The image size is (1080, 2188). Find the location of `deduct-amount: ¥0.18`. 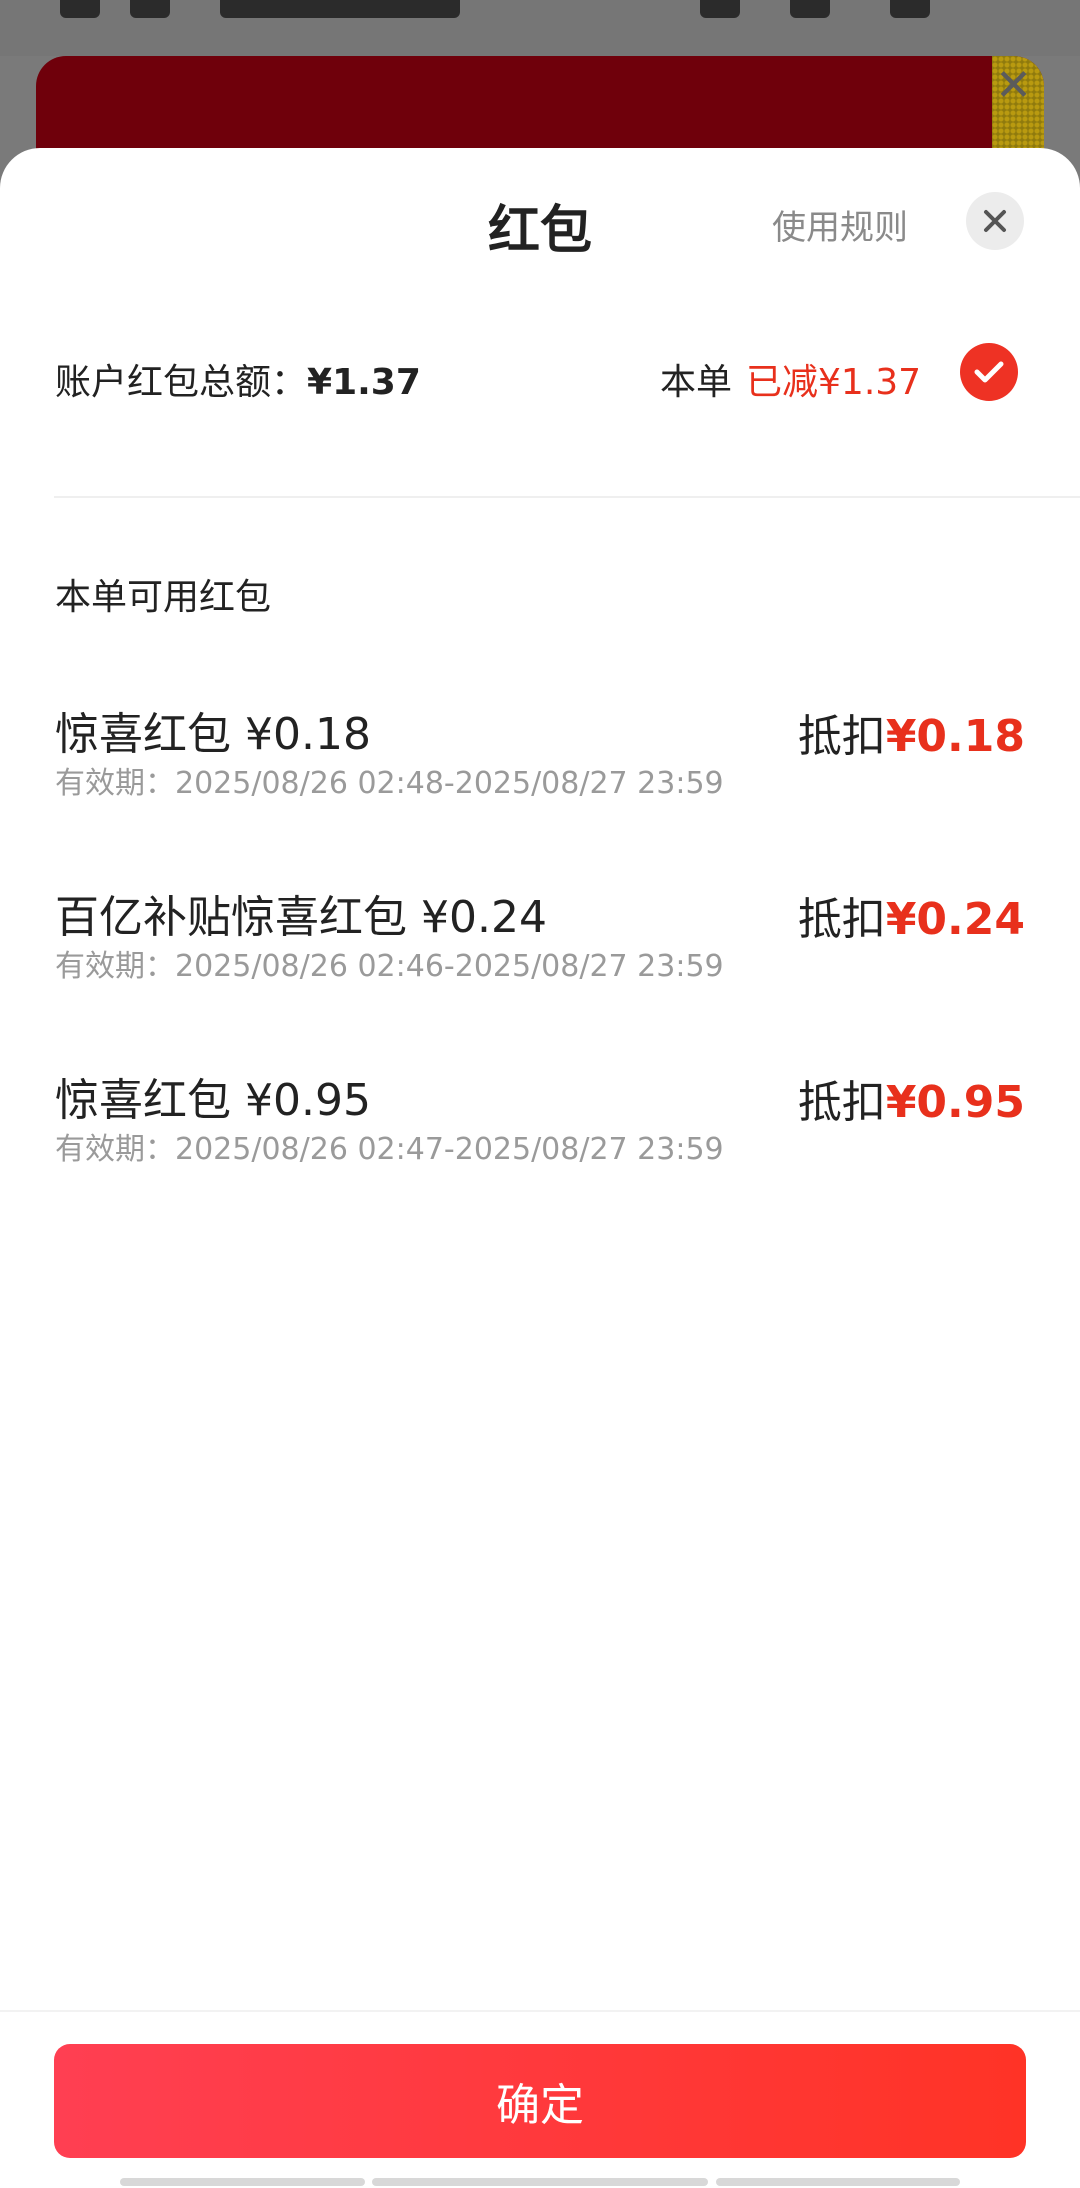

deduct-amount: ¥0.18 is located at coordinates (955, 736).